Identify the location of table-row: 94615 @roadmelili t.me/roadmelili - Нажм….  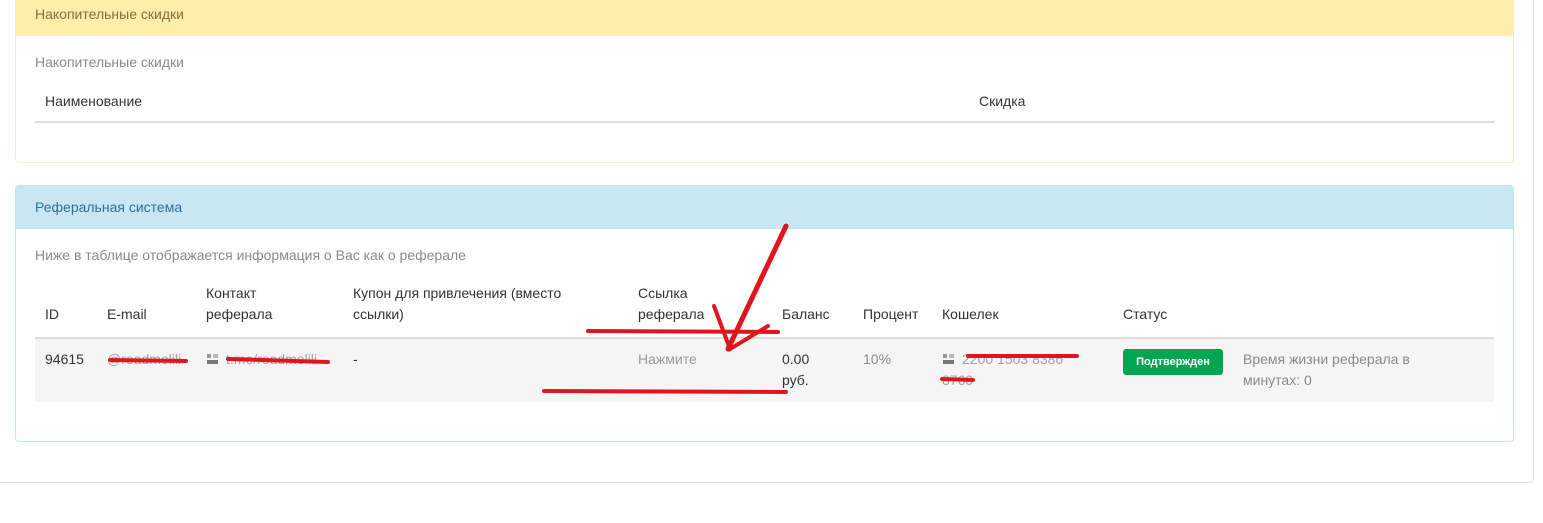
(764, 370).